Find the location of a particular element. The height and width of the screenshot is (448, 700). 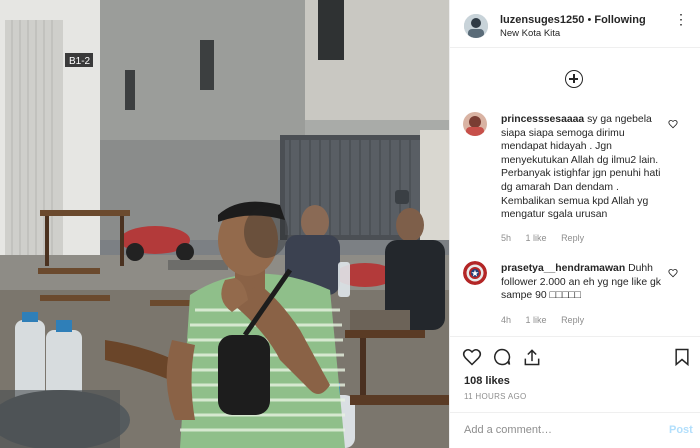

shop-sign-text: B1-2 is located at coordinates (80, 61).